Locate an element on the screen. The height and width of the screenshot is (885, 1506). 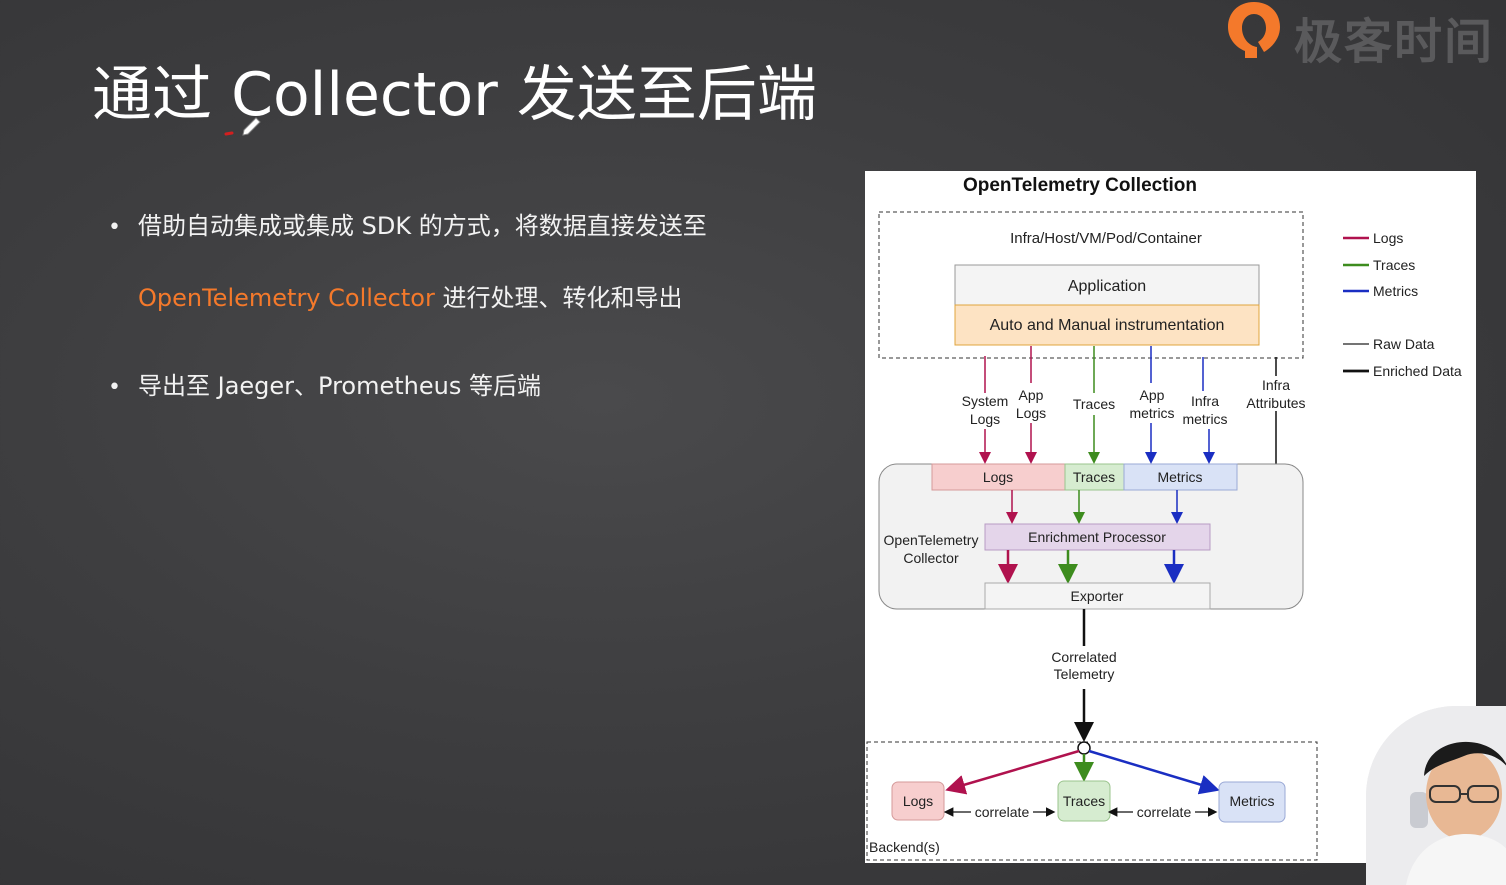
flow-label-infra-attributes-2: Attributes is located at coordinates (1275, 403).